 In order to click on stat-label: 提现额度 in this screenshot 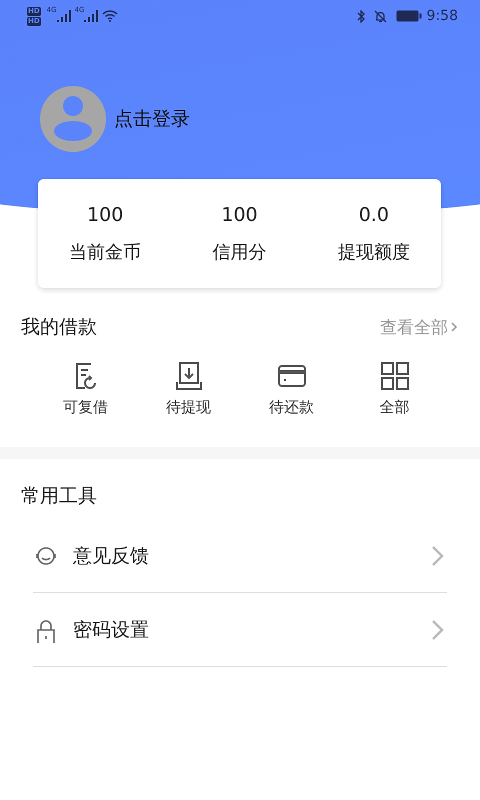, I will do `click(374, 252)`.